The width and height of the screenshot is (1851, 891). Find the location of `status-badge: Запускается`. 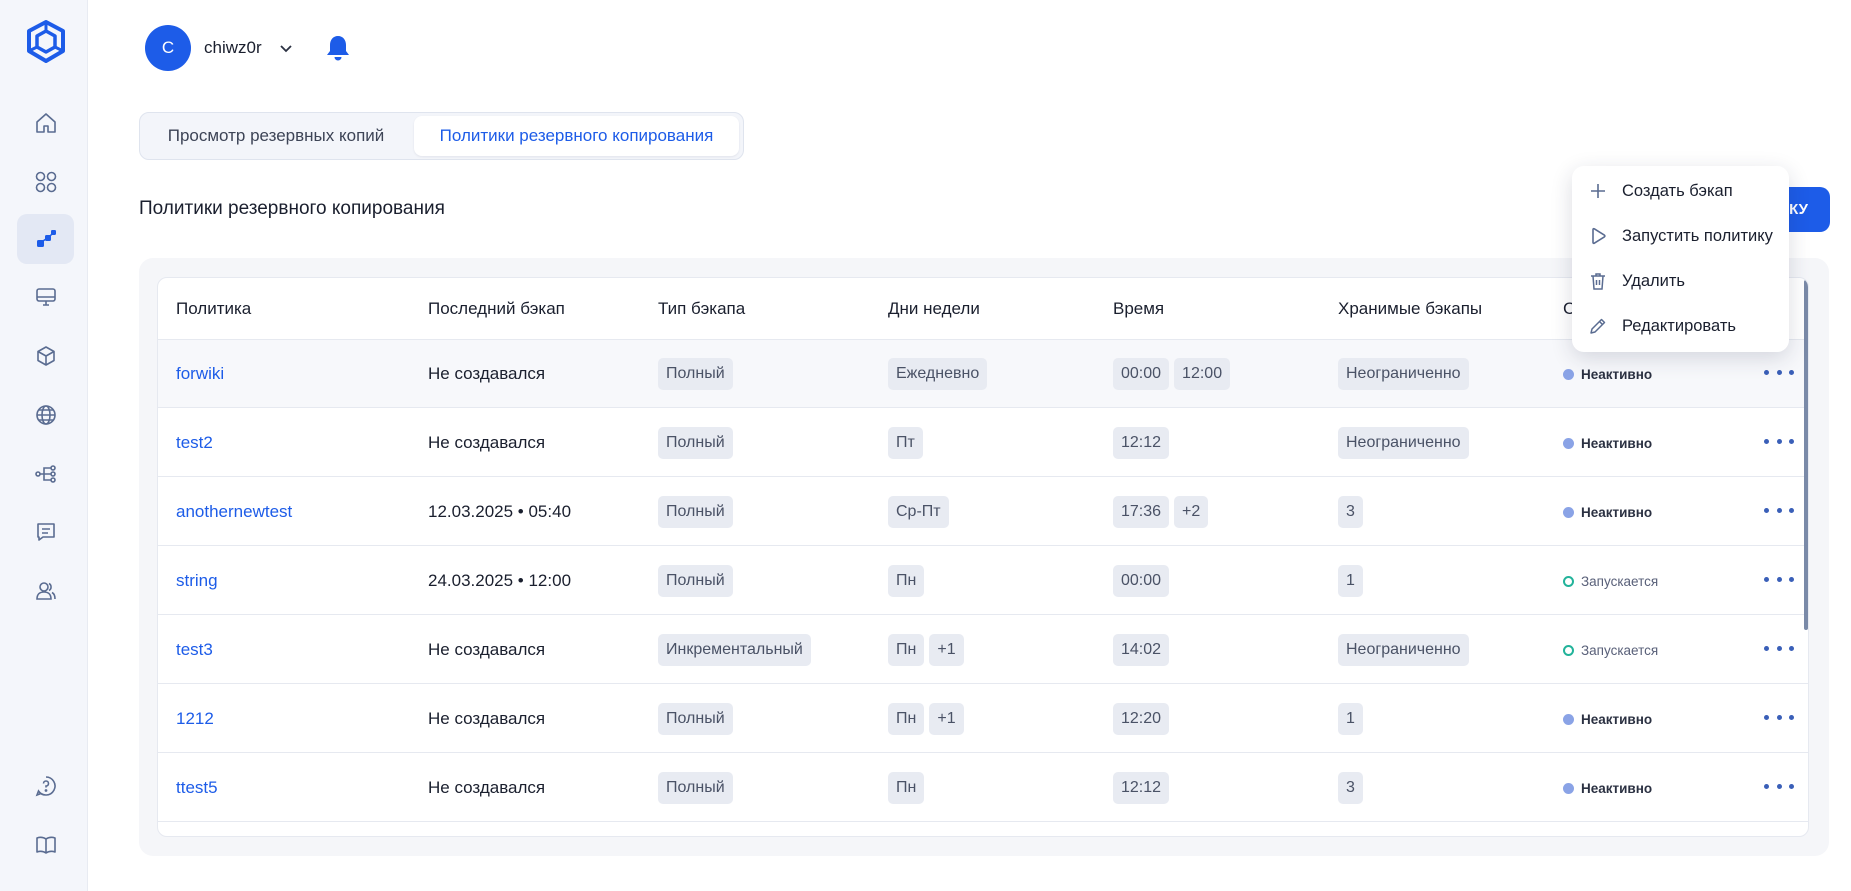

status-badge: Запускается is located at coordinates (1610, 581).